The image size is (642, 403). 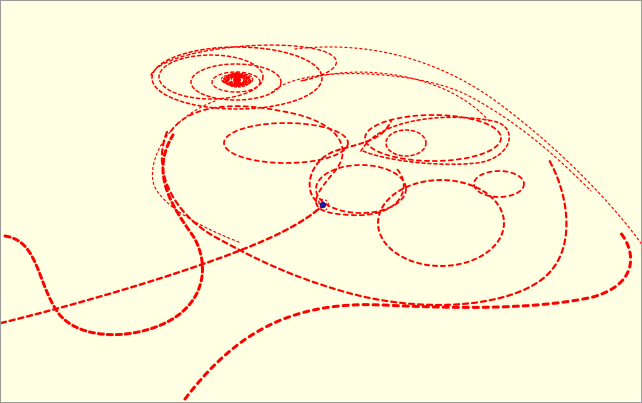 I want to click on trail-top-right-arc, so click(x=431, y=132).